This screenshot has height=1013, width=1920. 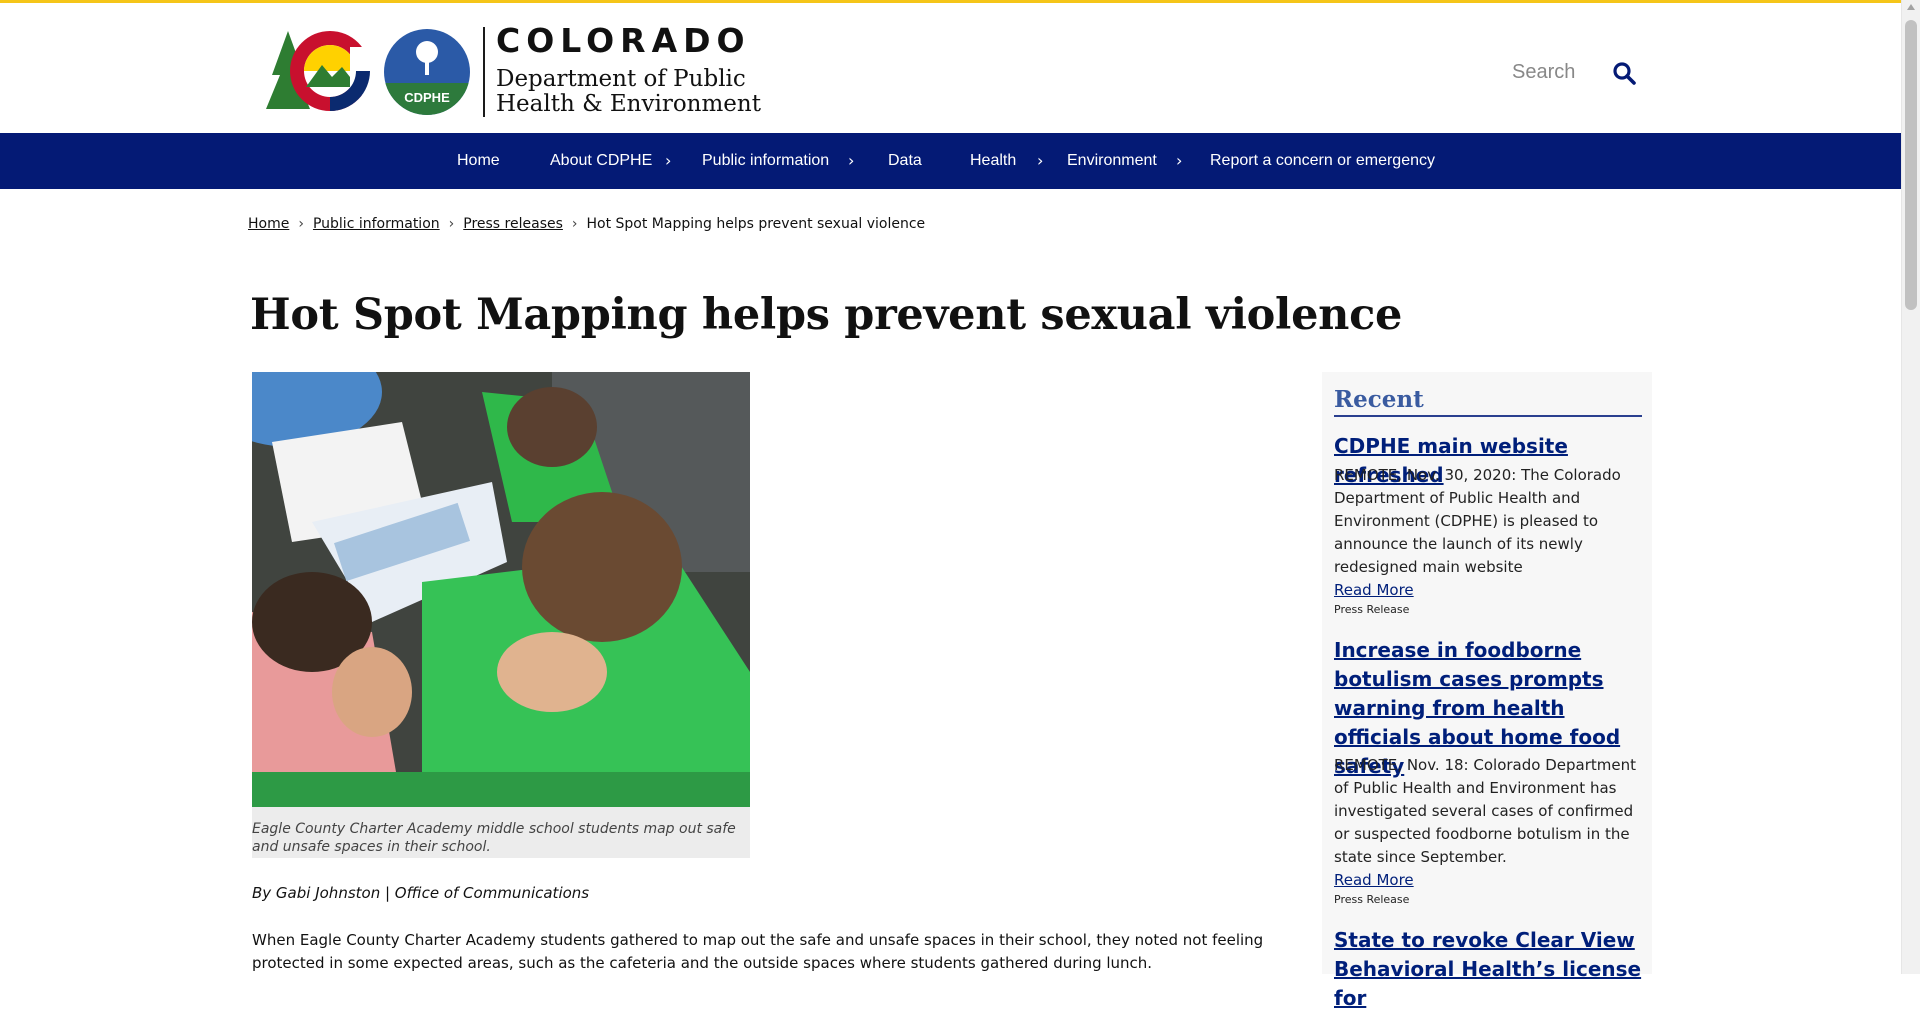 I want to click on sidebar-heading: Recent, so click(x=1488, y=401).